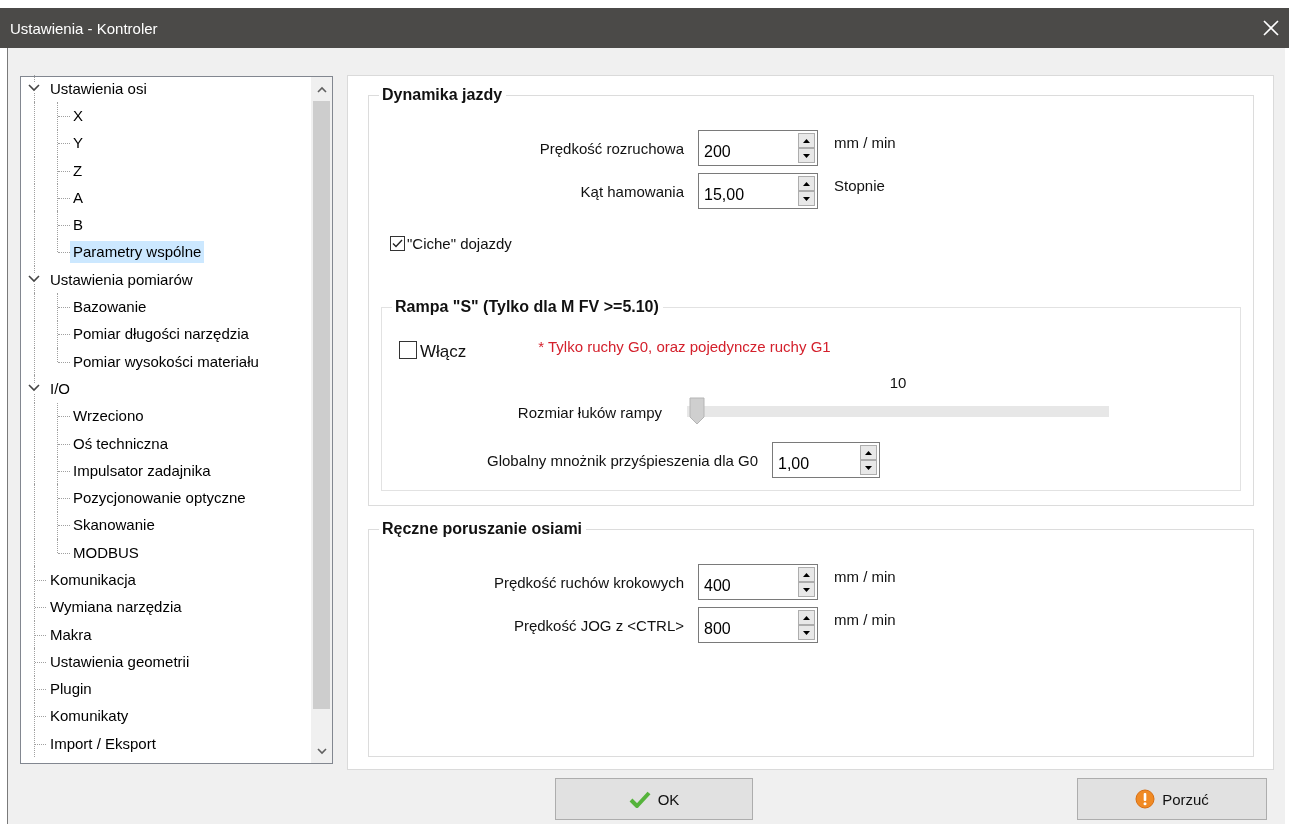 The height and width of the screenshot is (824, 1289). Describe the element at coordinates (120, 661) in the screenshot. I see `tree-item: Ustawienia geometrii` at that location.